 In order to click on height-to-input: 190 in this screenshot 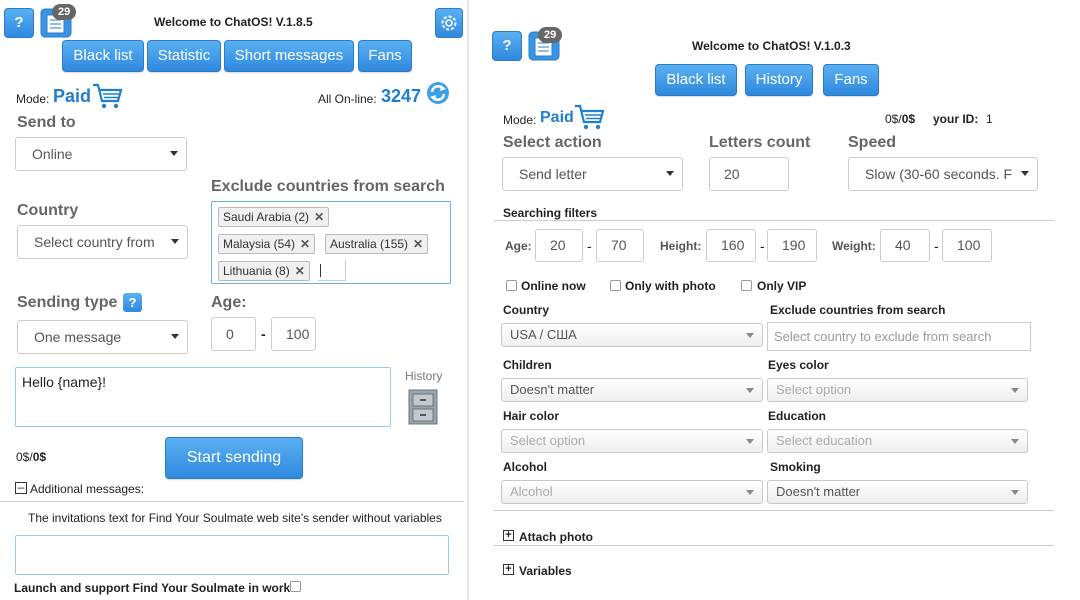, I will do `click(792, 245)`.